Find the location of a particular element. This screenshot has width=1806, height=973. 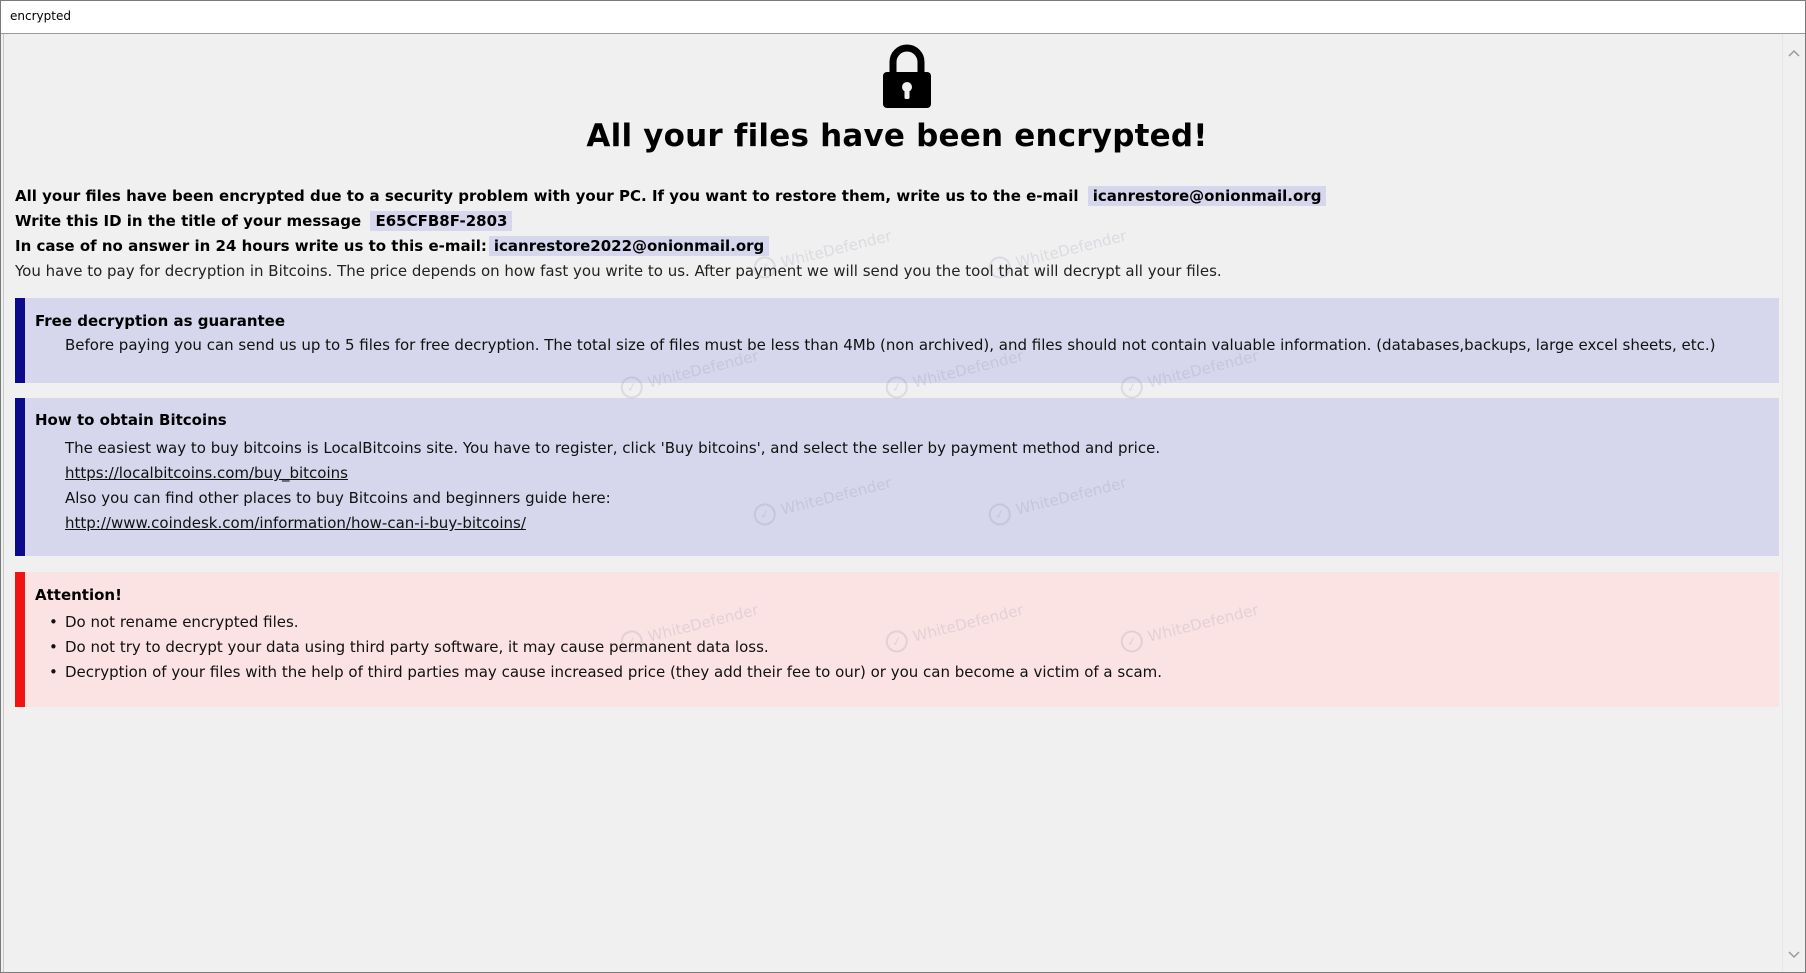

localbitcoins-link: https://localbitcoins.com/buy_bitcoins is located at coordinates (206, 473).